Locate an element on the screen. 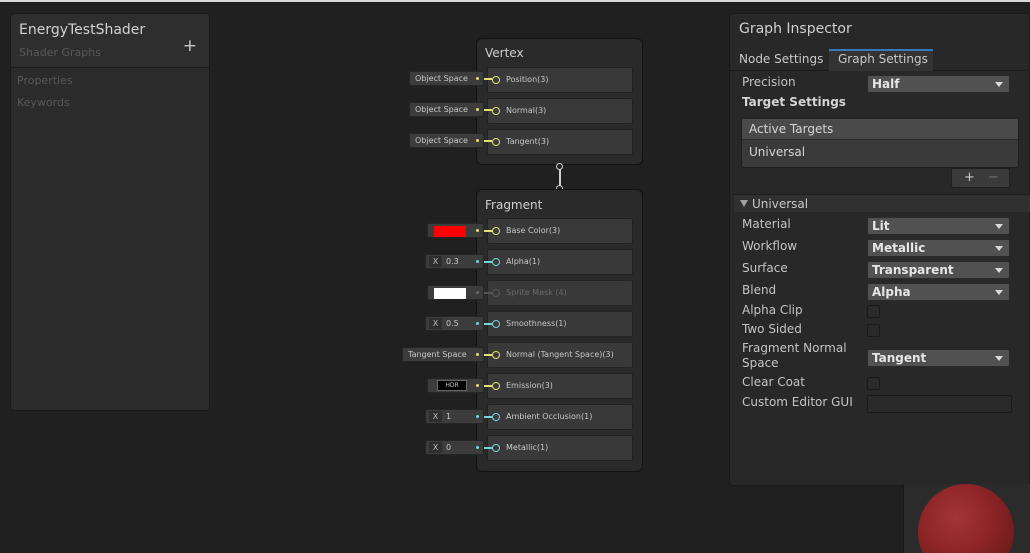 The height and width of the screenshot is (553, 1030). alpha-input: X 0.3 is located at coordinates (454, 261).